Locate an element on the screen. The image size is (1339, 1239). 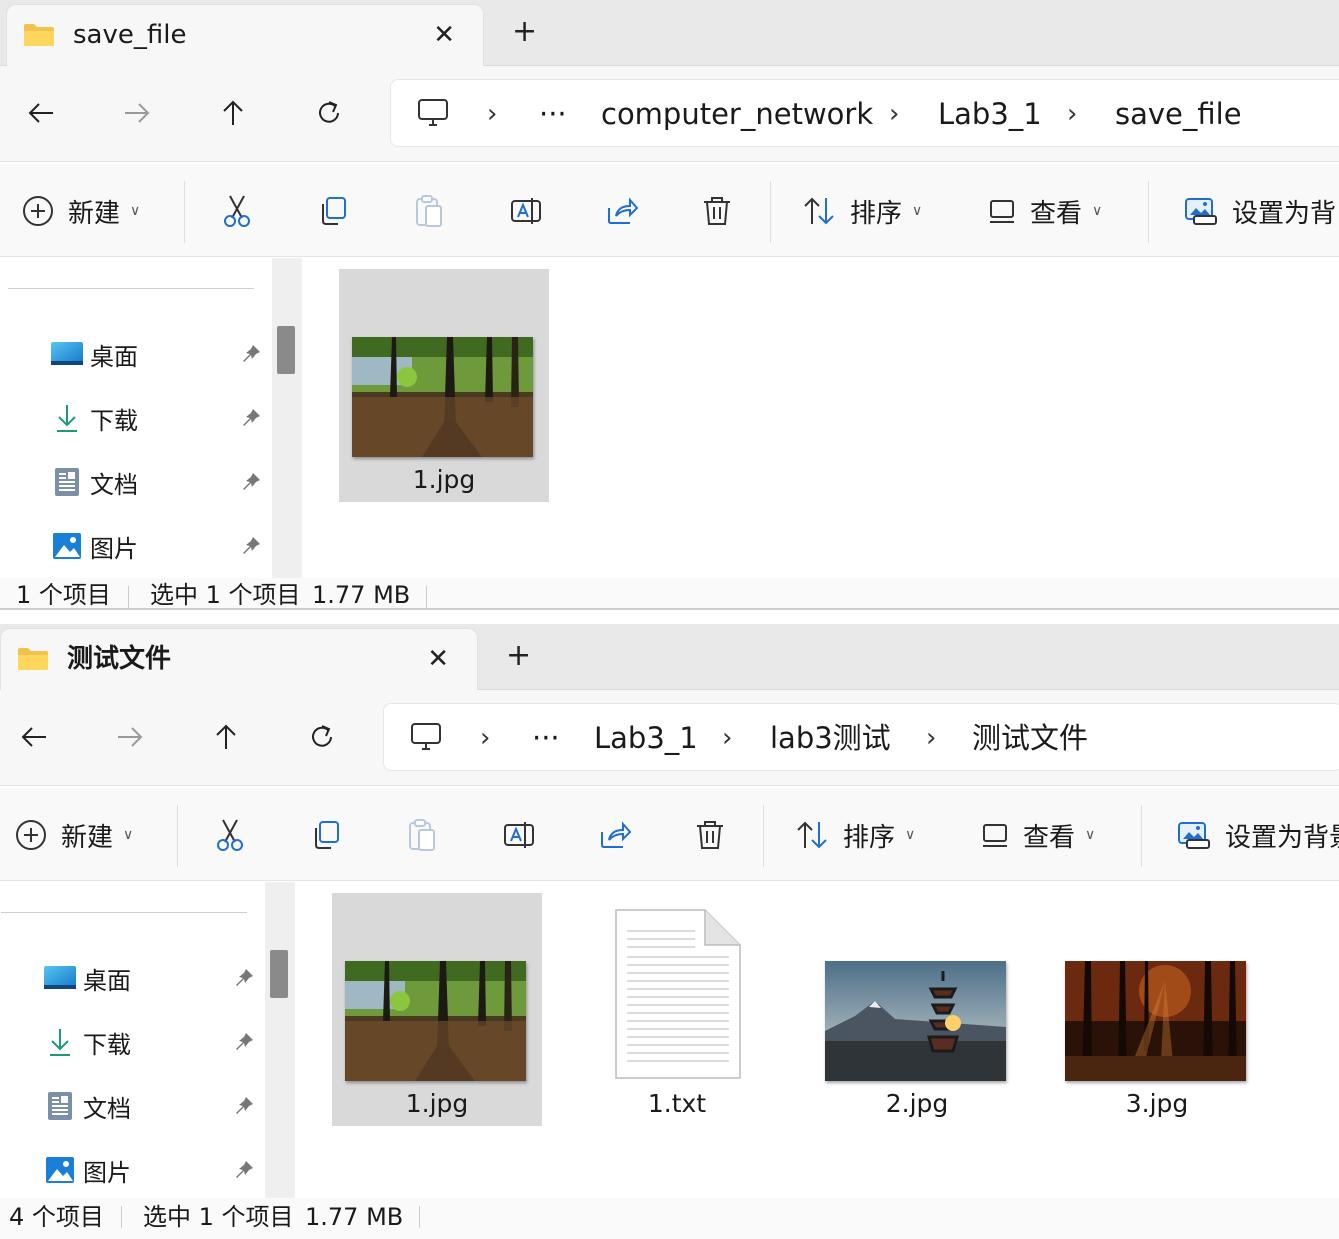
scissors-icon is located at coordinates (237, 211).